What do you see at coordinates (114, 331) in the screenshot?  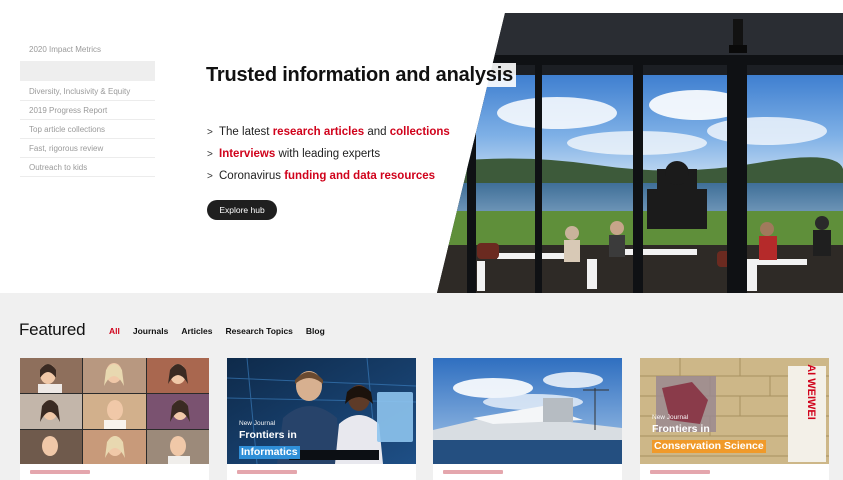 I see `filter-tab-all: All` at bounding box center [114, 331].